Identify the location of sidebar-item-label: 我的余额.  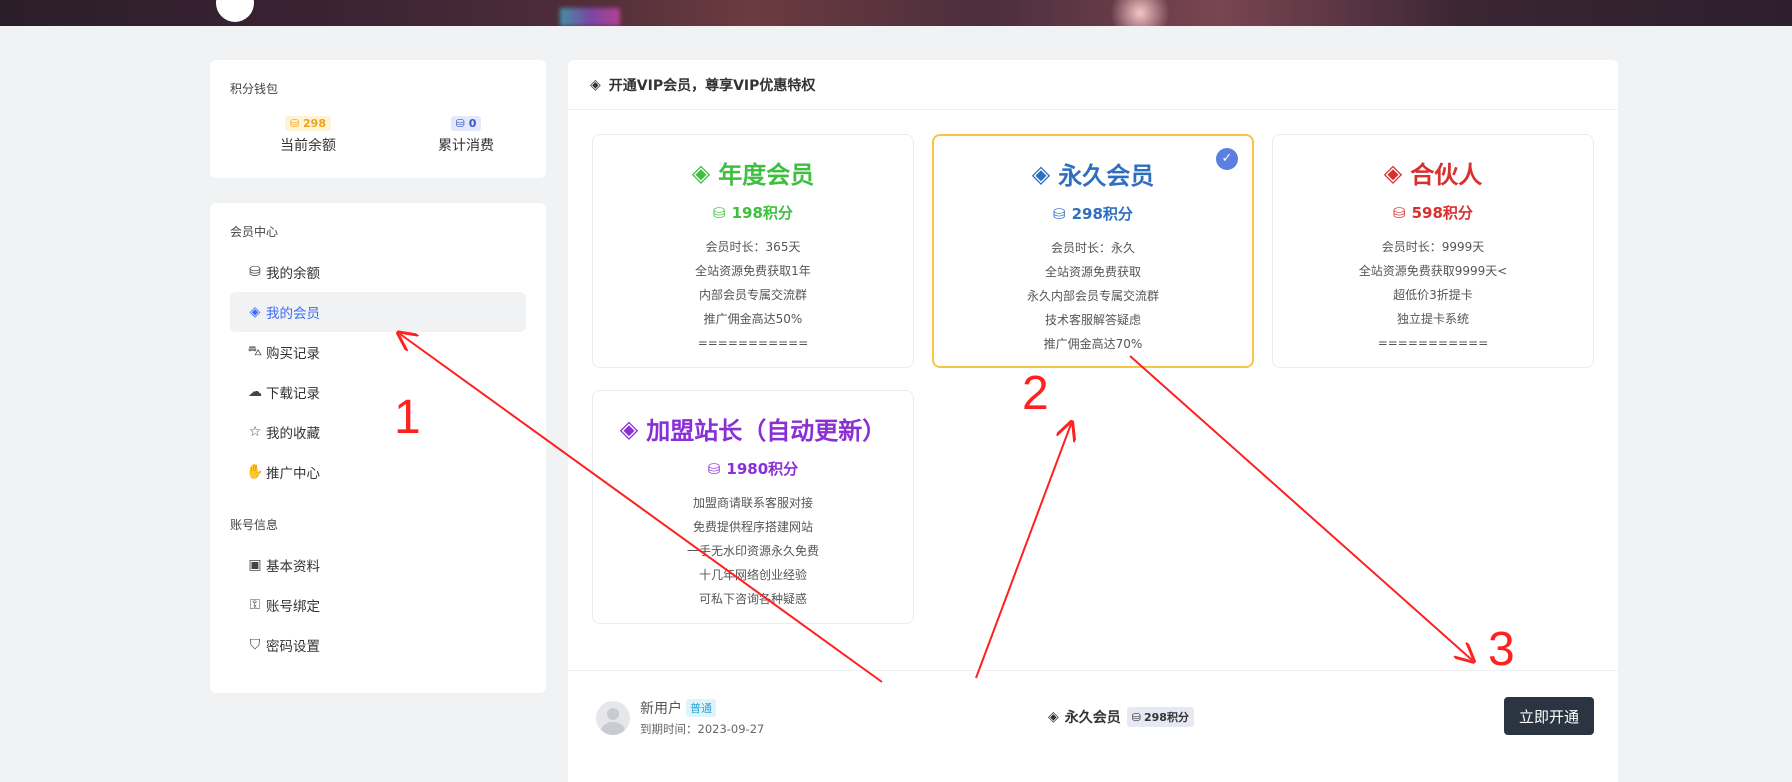
(293, 274).